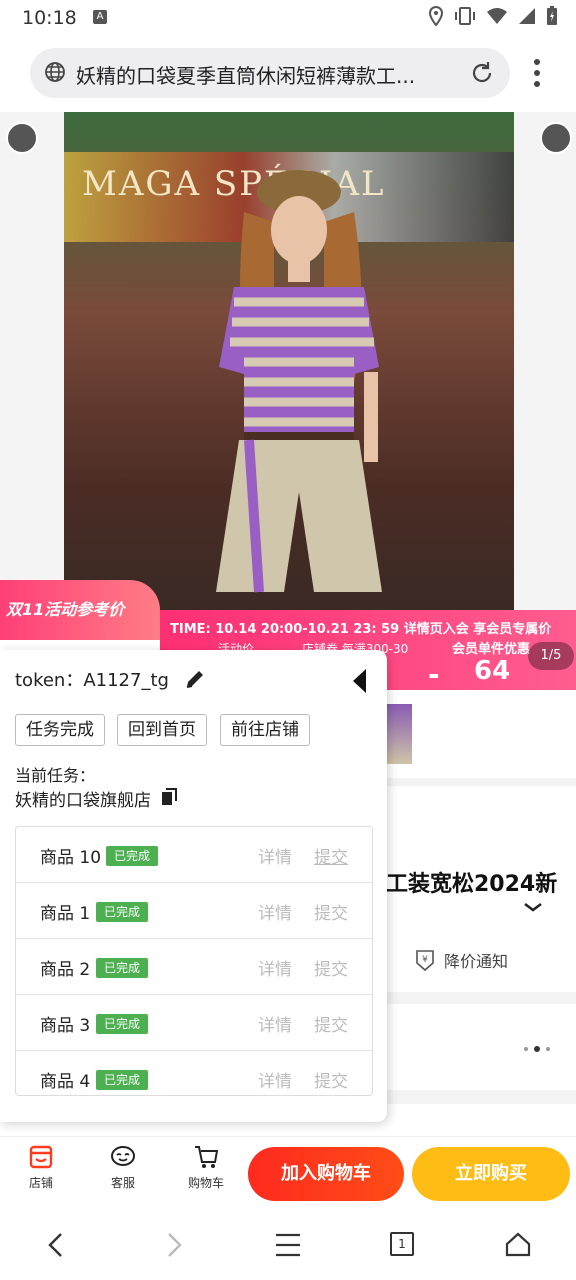 The height and width of the screenshot is (1280, 576). What do you see at coordinates (71, 858) in the screenshot?
I see `task-name: 商品 10` at bounding box center [71, 858].